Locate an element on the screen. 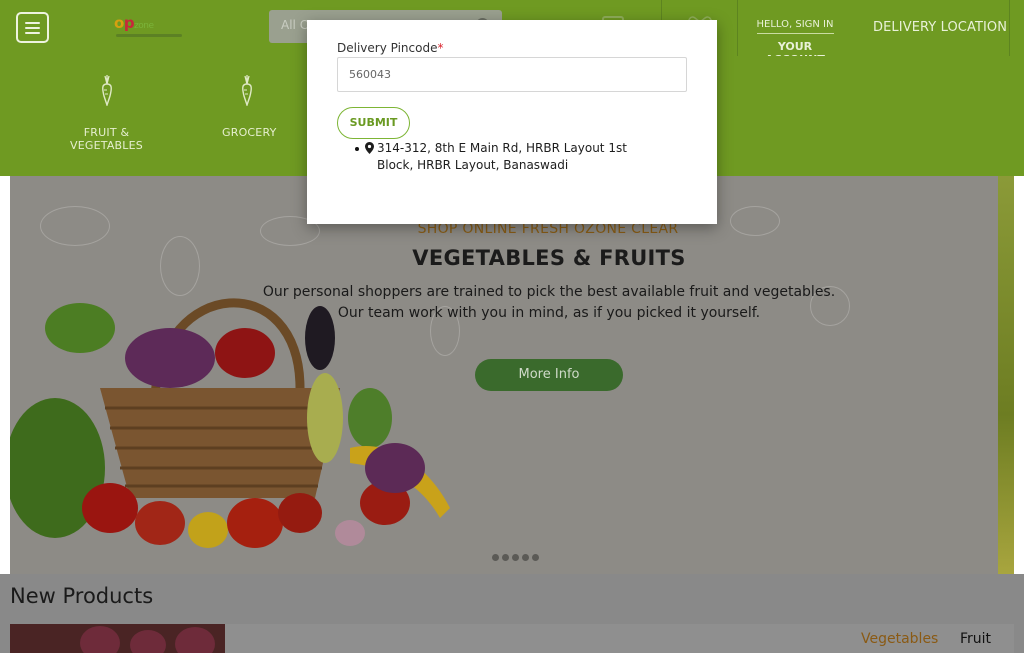 This screenshot has width=1024, height=653. hamburger-menu-button is located at coordinates (32, 27).